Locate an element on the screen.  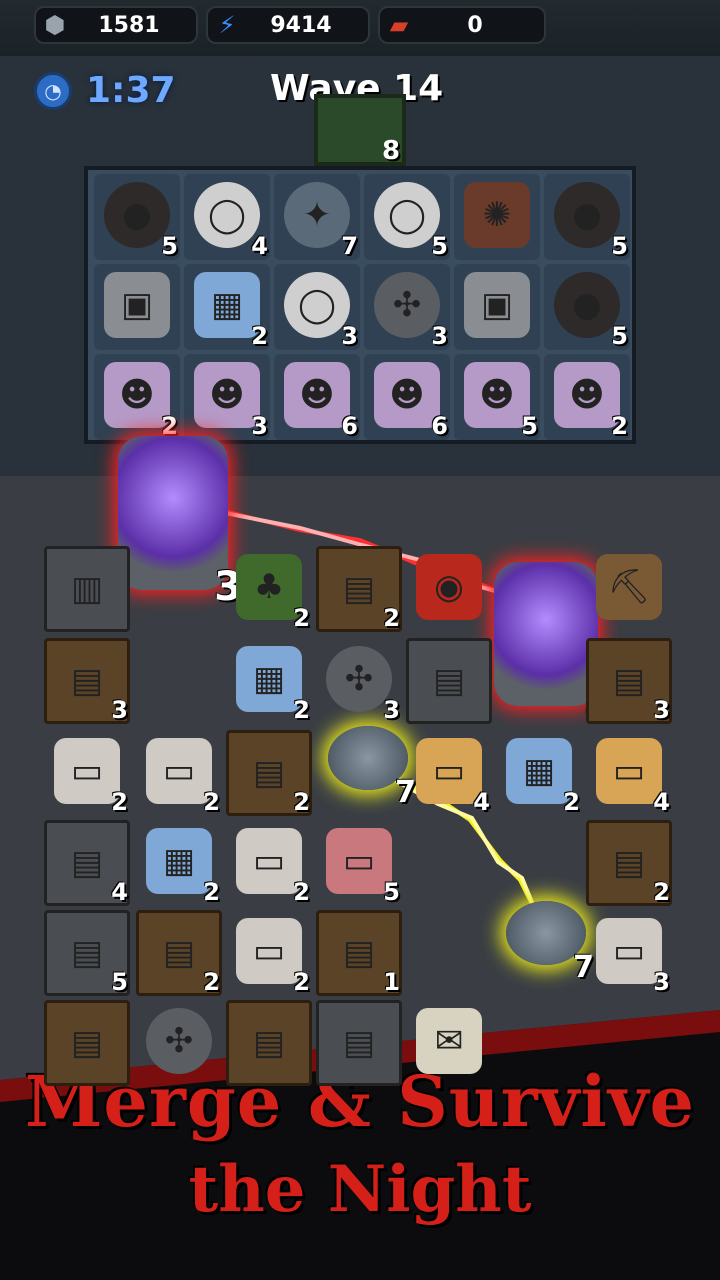
board-cell: ◉ is located at coordinates (449, 589).